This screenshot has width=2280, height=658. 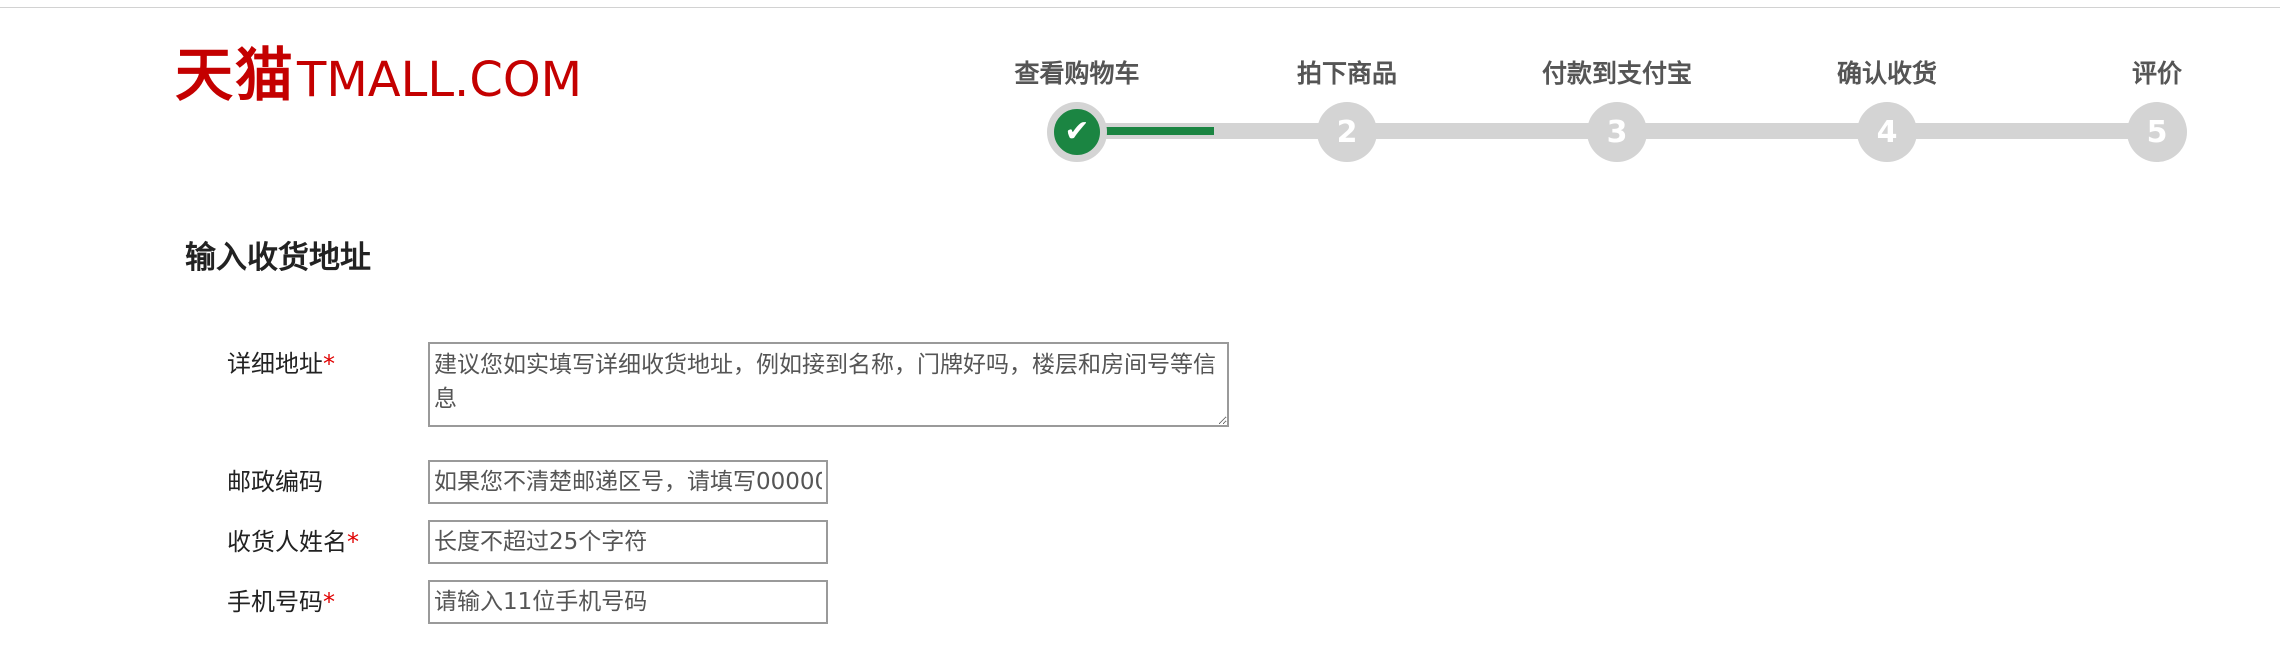 I want to click on step-label-pay-alipay: 付款到支付宝, so click(x=1617, y=73).